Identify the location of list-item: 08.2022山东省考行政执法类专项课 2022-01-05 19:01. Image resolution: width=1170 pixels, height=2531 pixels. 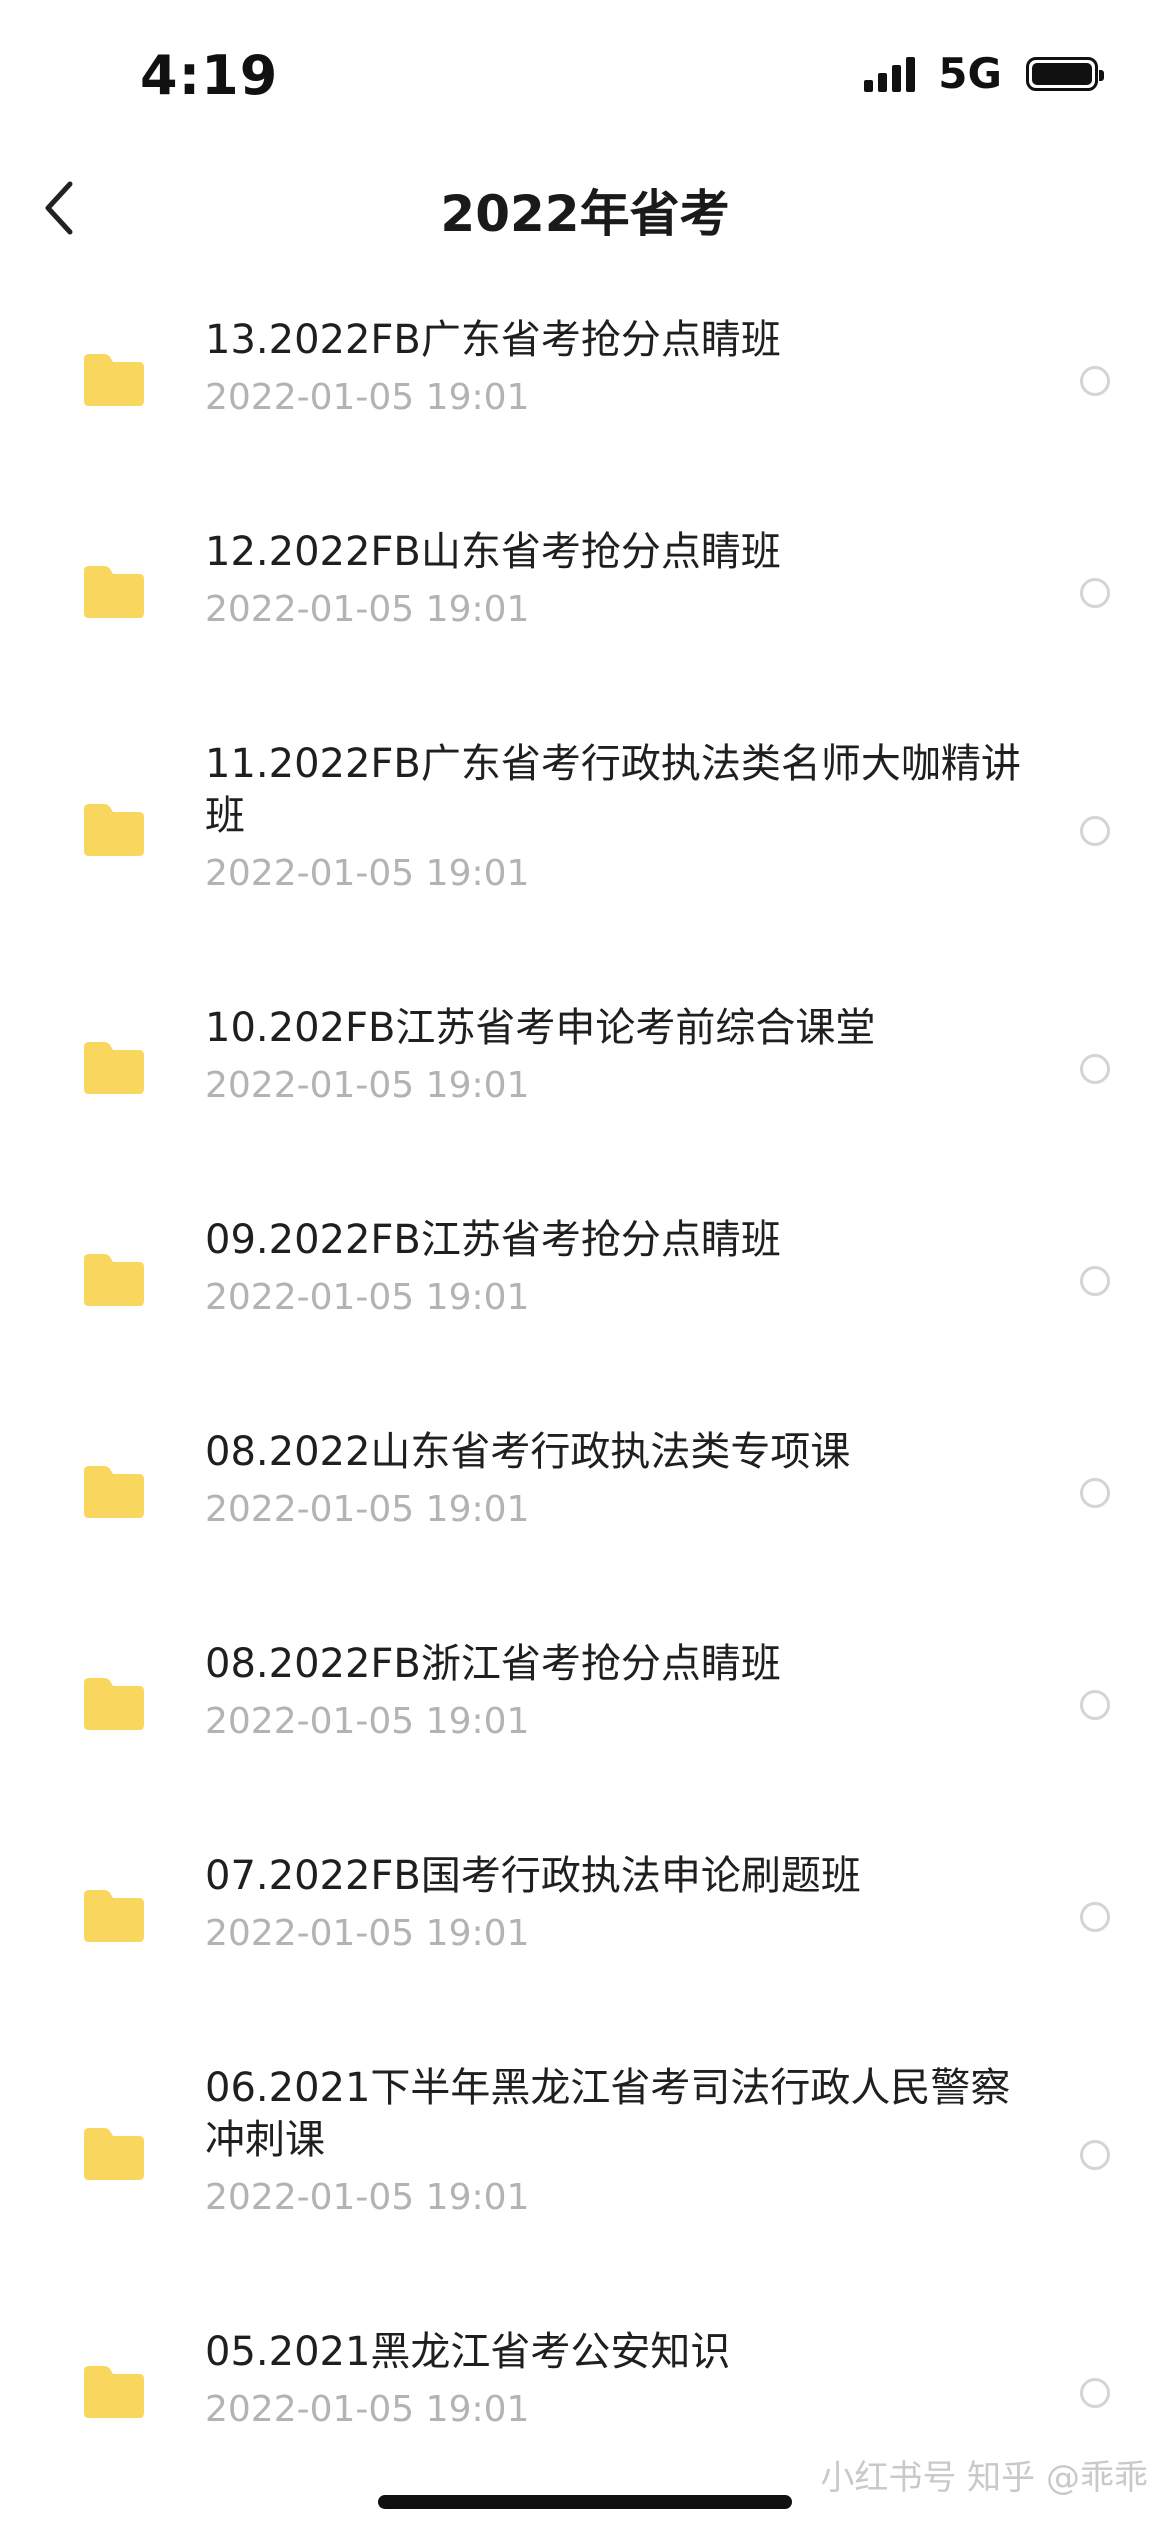
(585, 1482).